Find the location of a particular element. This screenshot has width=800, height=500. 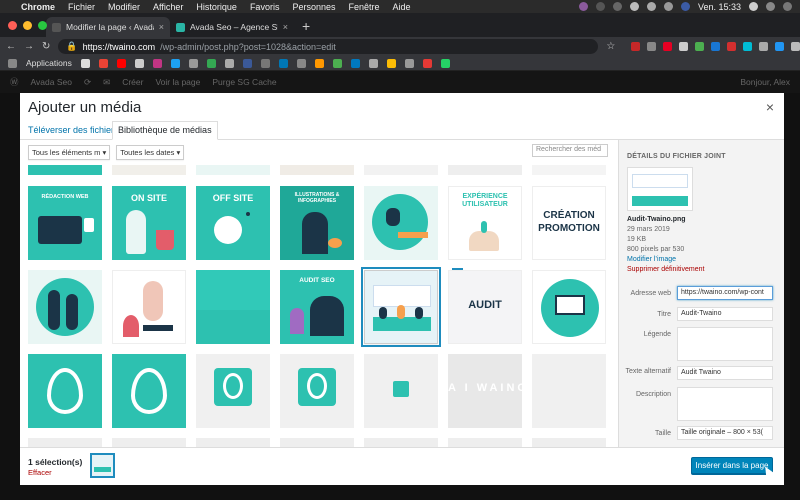

wp-purge-cache: Purge SG Cache is located at coordinates (244, 82).